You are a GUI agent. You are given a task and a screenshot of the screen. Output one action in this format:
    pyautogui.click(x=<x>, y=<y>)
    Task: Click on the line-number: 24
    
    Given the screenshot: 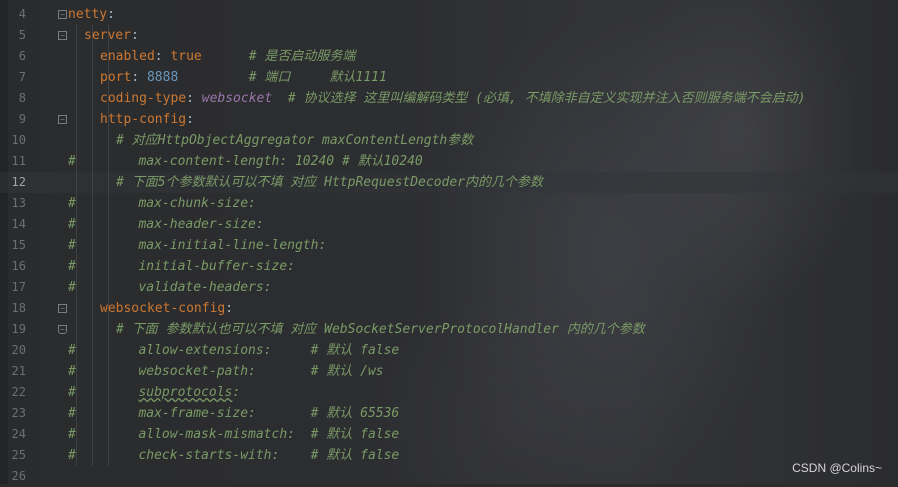 What is the action you would take?
    pyautogui.click(x=18, y=434)
    